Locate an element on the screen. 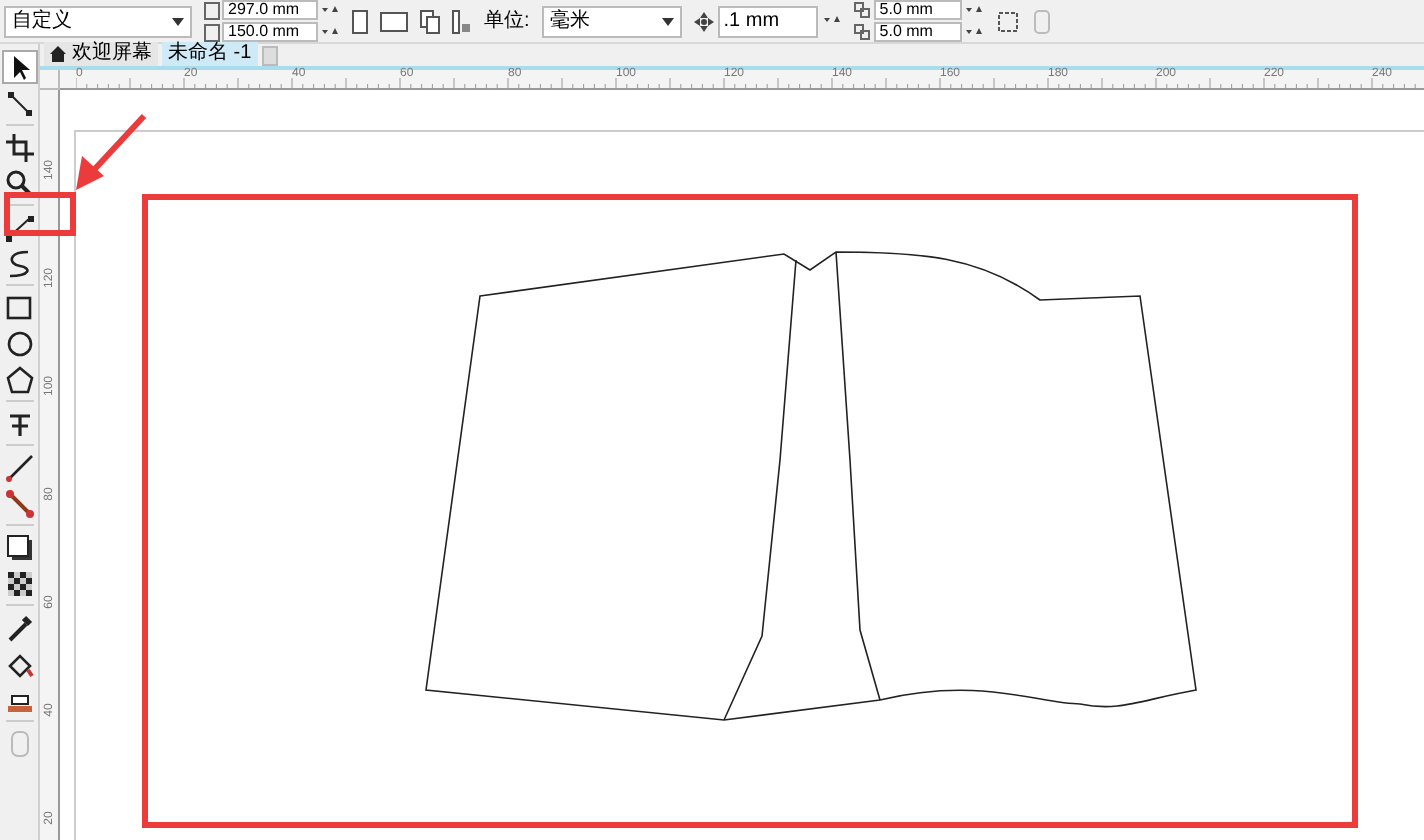 This screenshot has width=1424, height=840. unit-dropdown: 毫米 is located at coordinates (611, 21).